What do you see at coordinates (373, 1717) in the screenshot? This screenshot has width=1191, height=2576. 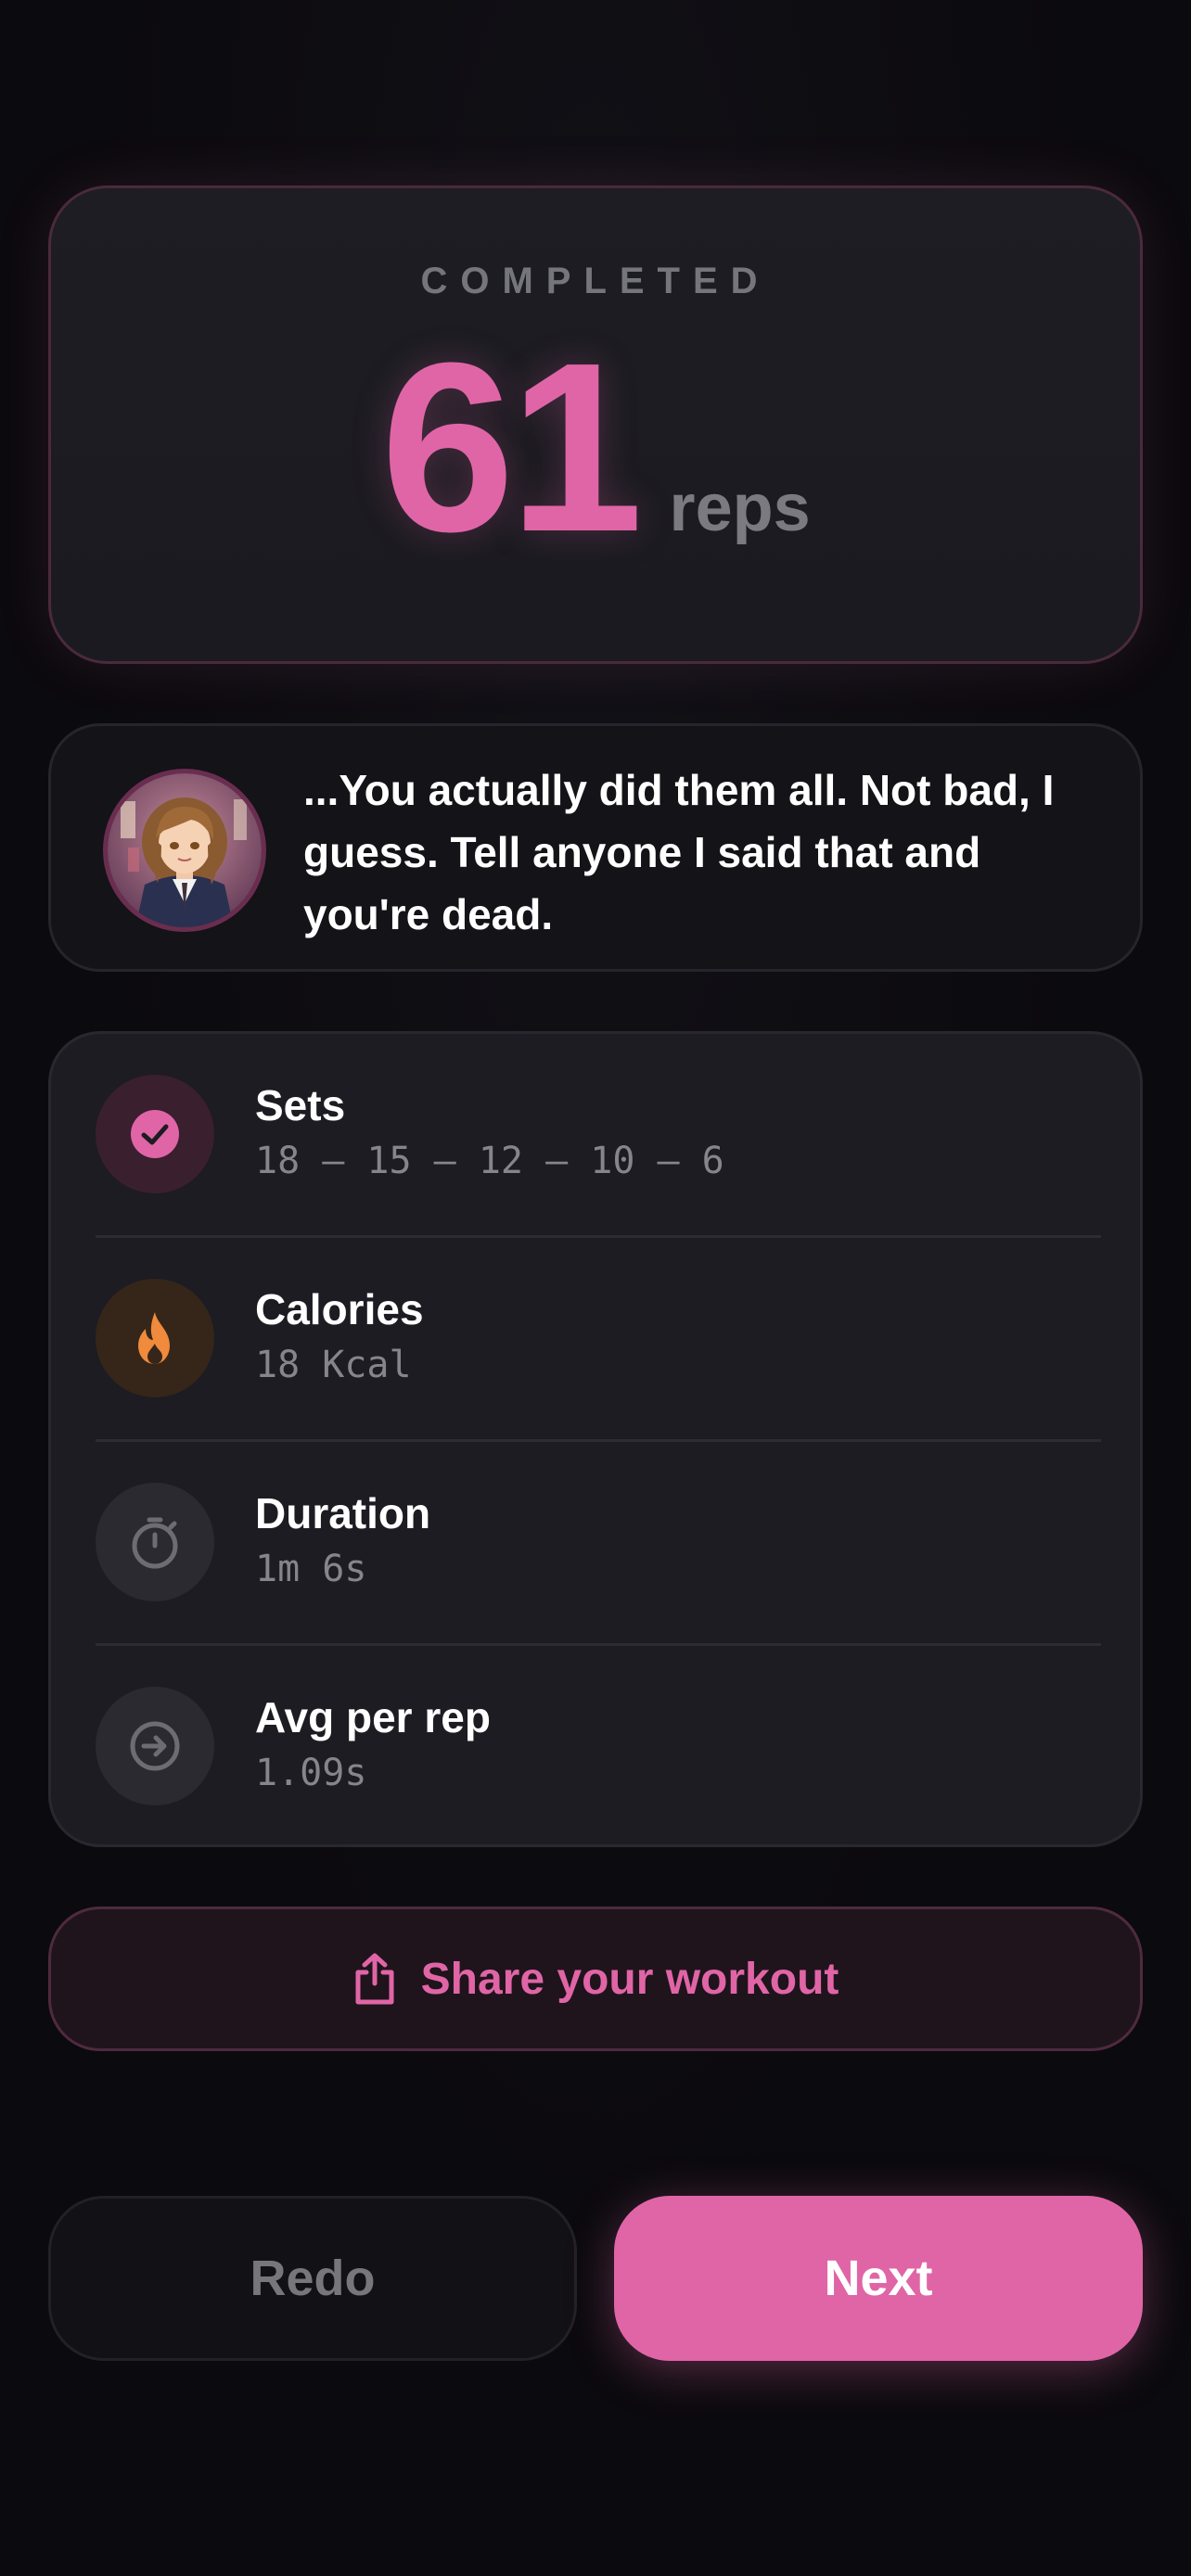 I see `stat-label: Avg per rep` at bounding box center [373, 1717].